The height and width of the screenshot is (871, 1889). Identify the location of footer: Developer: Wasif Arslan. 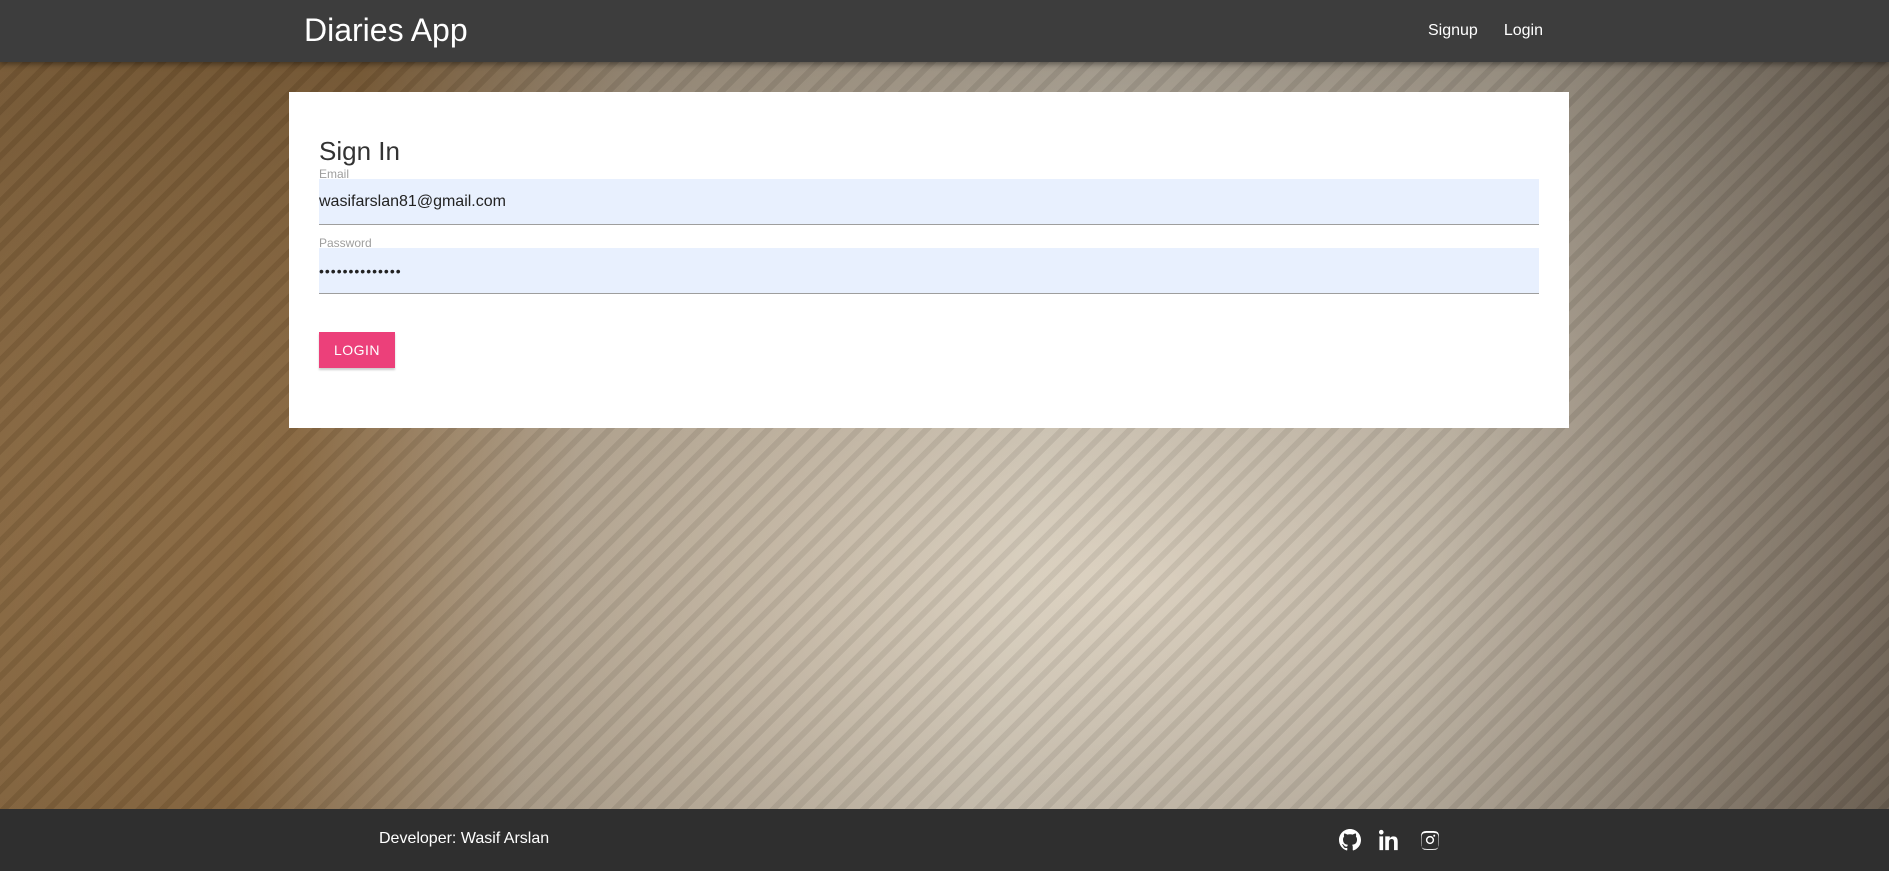
(944, 840).